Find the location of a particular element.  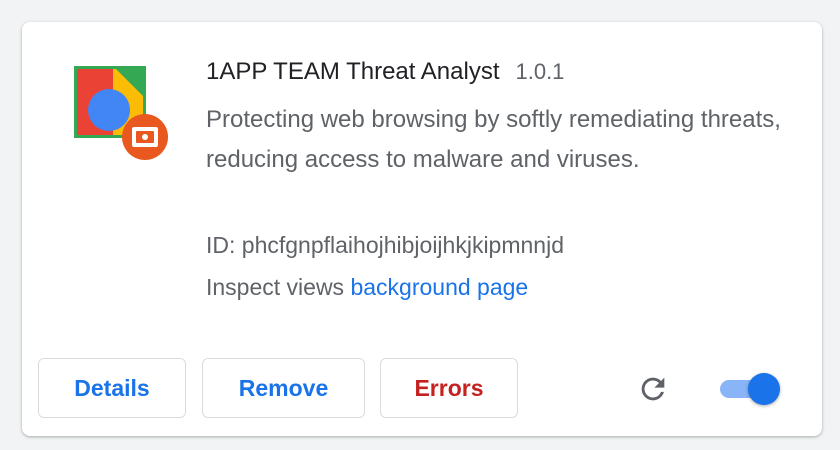

errors-button: Errors is located at coordinates (449, 388).